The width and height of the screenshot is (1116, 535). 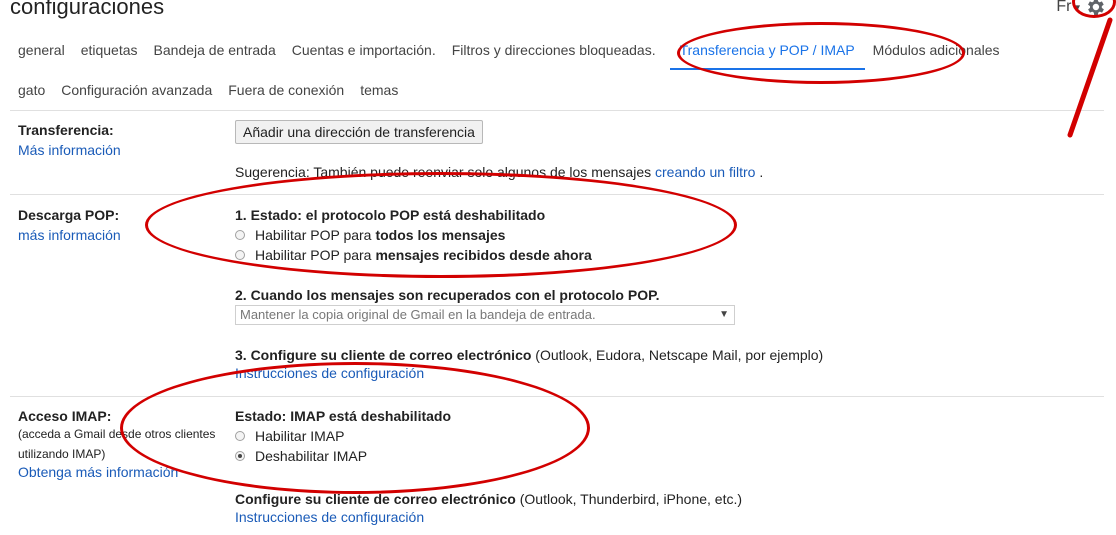 What do you see at coordinates (767, 50) in the screenshot?
I see `tab-forwarding-pop-imap: Transferencia y POP / IMAP` at bounding box center [767, 50].